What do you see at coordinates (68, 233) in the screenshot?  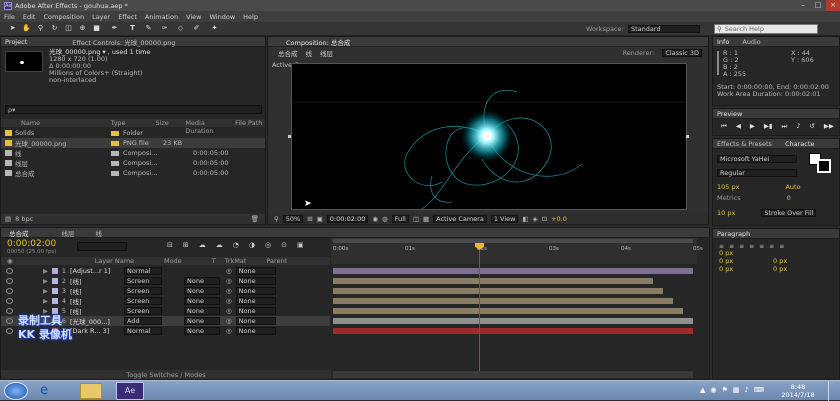 I see `tab-timeline-xianceng: 线层` at bounding box center [68, 233].